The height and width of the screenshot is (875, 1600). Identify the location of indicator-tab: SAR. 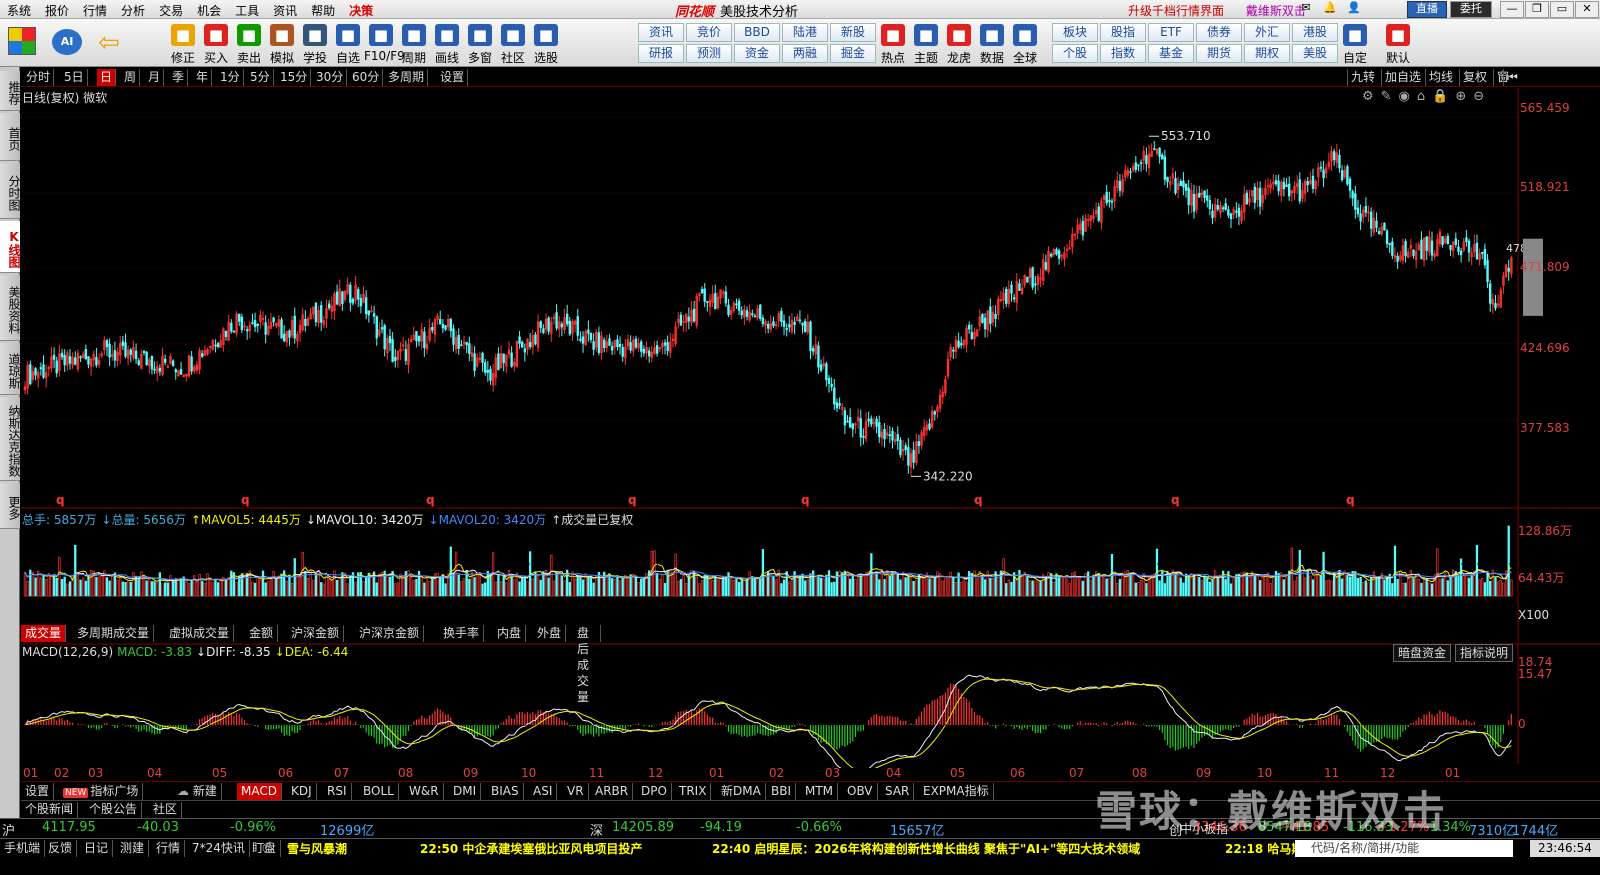
(898, 791).